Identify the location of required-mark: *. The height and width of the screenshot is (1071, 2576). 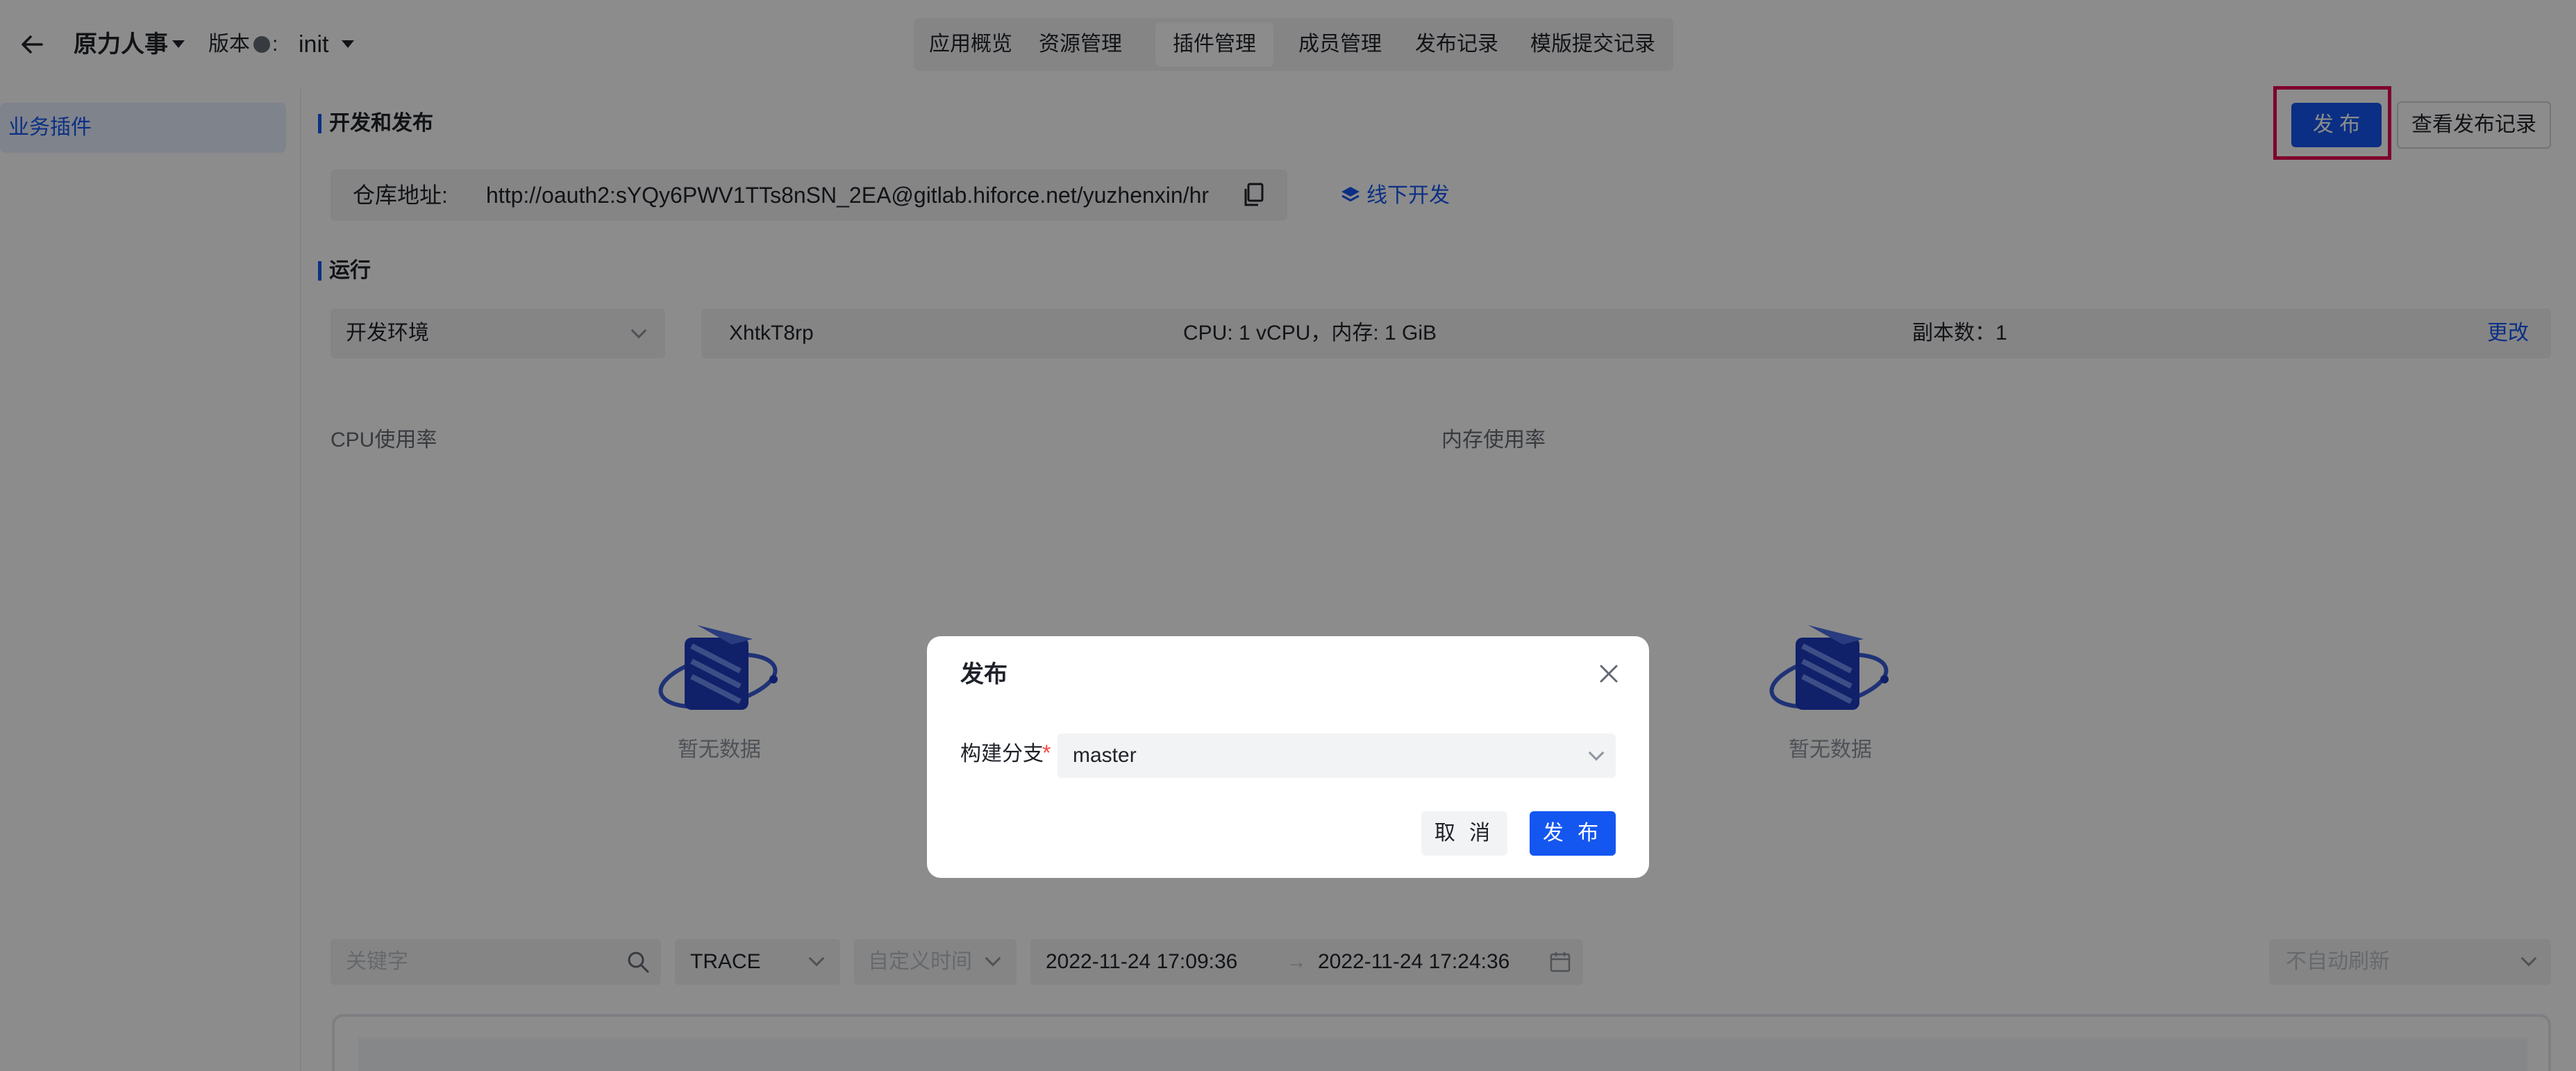
(1046, 752).